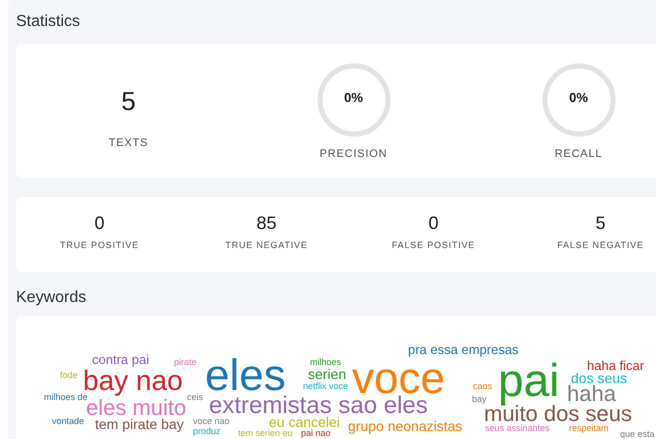 This screenshot has height=439, width=656. I want to click on keyword: que esta, so click(637, 434).